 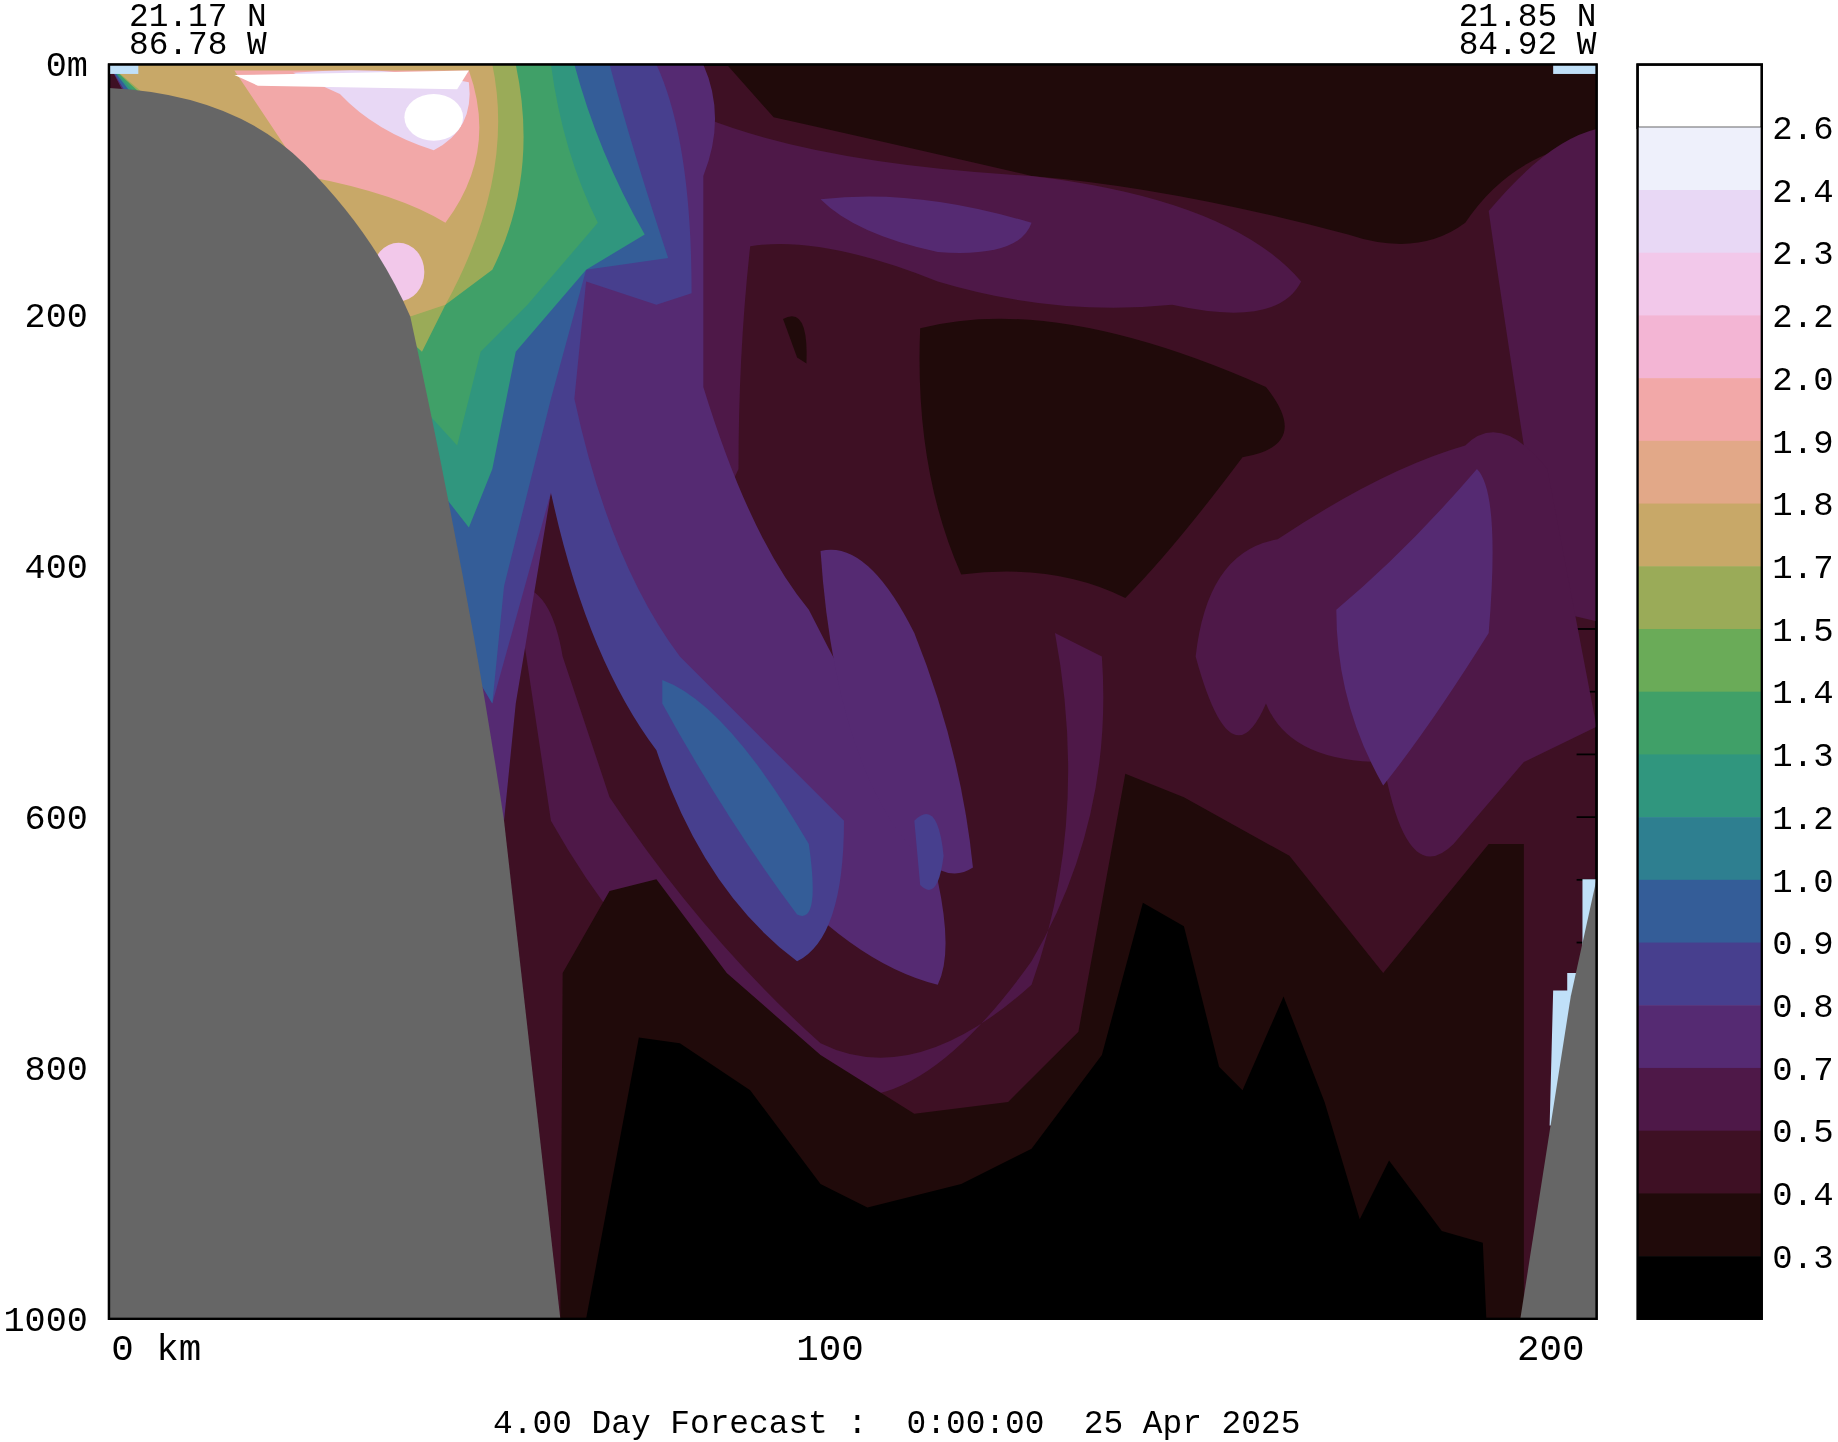 I want to click on colorbar-label: 0.7, so click(x=1803, y=1070).